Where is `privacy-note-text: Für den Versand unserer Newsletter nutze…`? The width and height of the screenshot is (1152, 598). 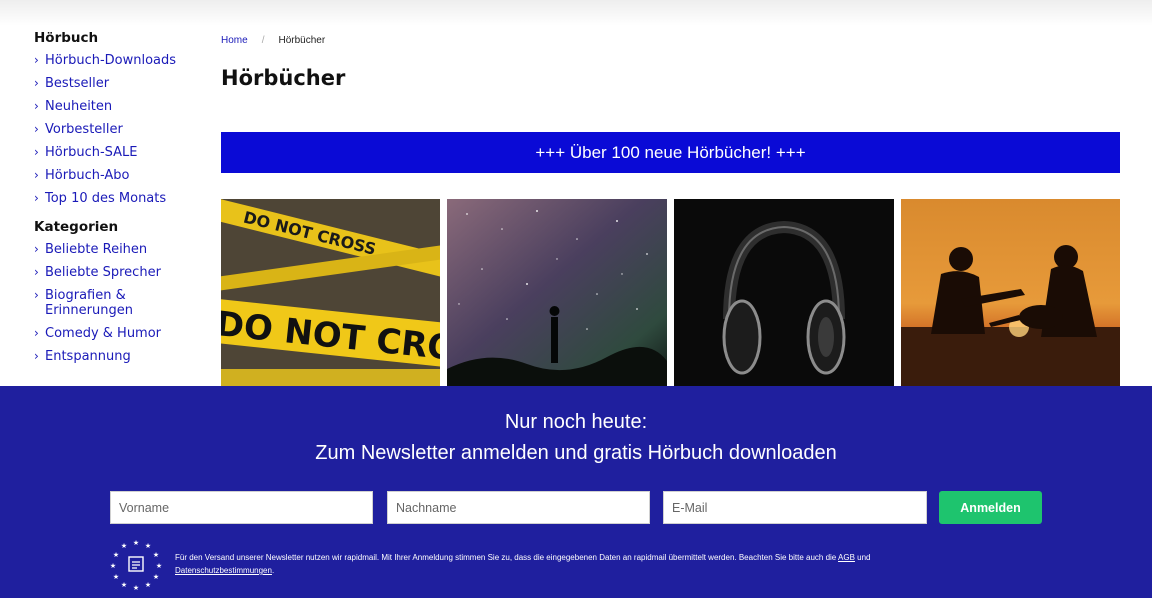
privacy-note-text: Für den Versand unserer Newsletter nutze… is located at coordinates (507, 557).